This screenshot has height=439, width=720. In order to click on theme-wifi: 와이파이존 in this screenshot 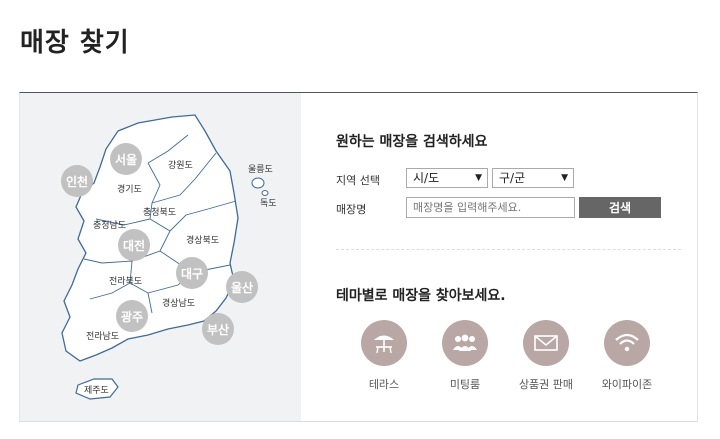, I will do `click(627, 356)`.